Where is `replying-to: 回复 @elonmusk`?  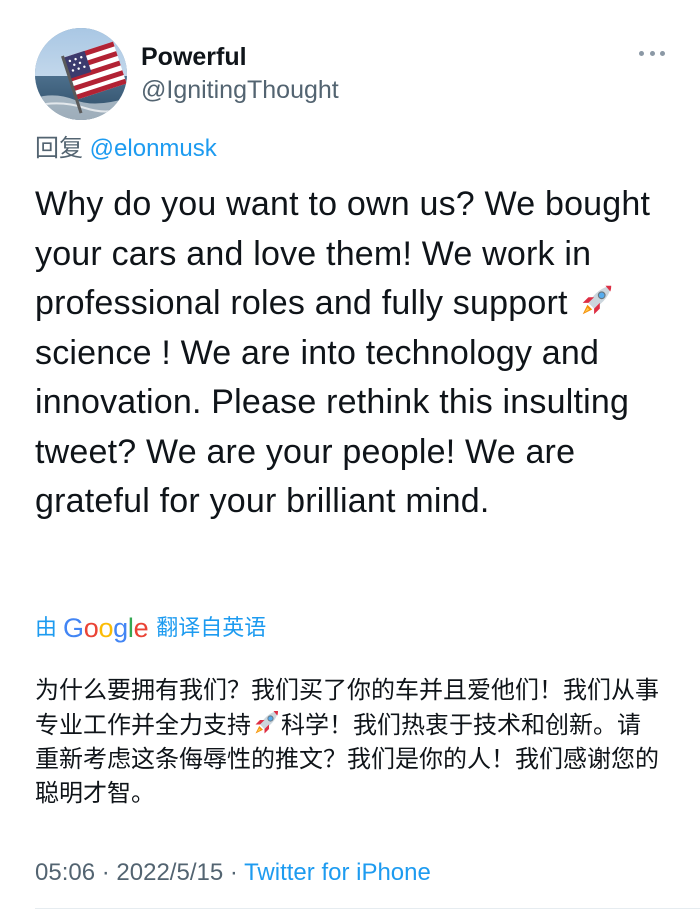
replying-to: 回复 @elonmusk is located at coordinates (126, 149).